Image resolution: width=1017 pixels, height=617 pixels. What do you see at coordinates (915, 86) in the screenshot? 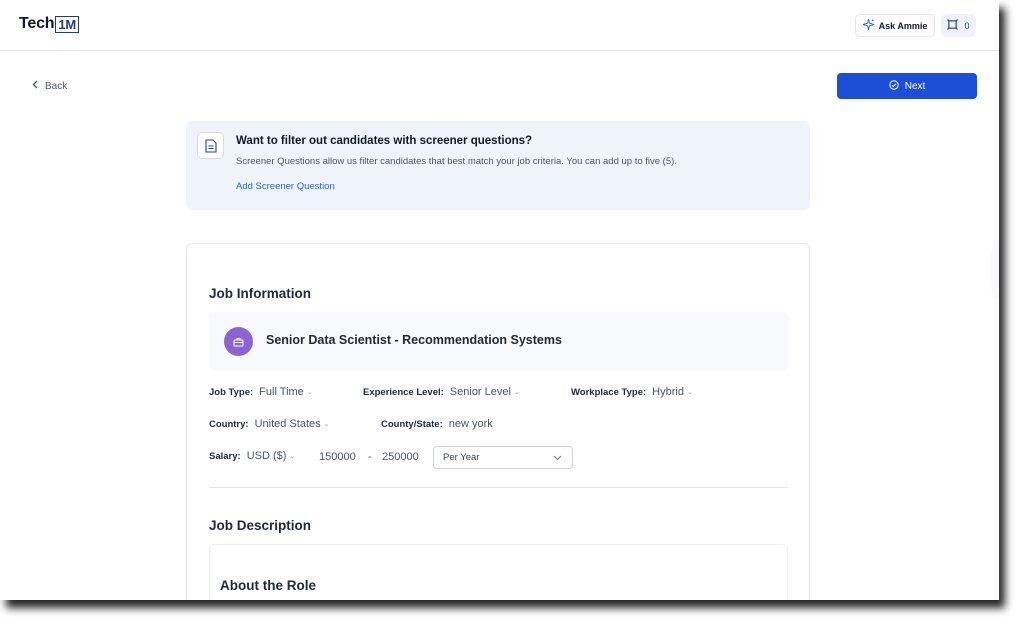
I see `next-label: Next` at bounding box center [915, 86].